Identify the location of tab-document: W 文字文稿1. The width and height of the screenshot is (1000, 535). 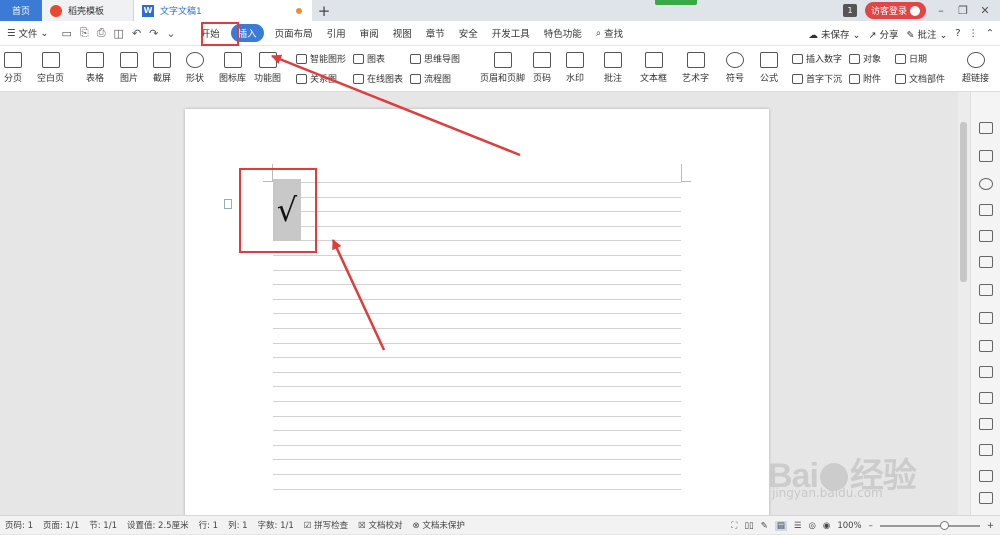
(223, 10).